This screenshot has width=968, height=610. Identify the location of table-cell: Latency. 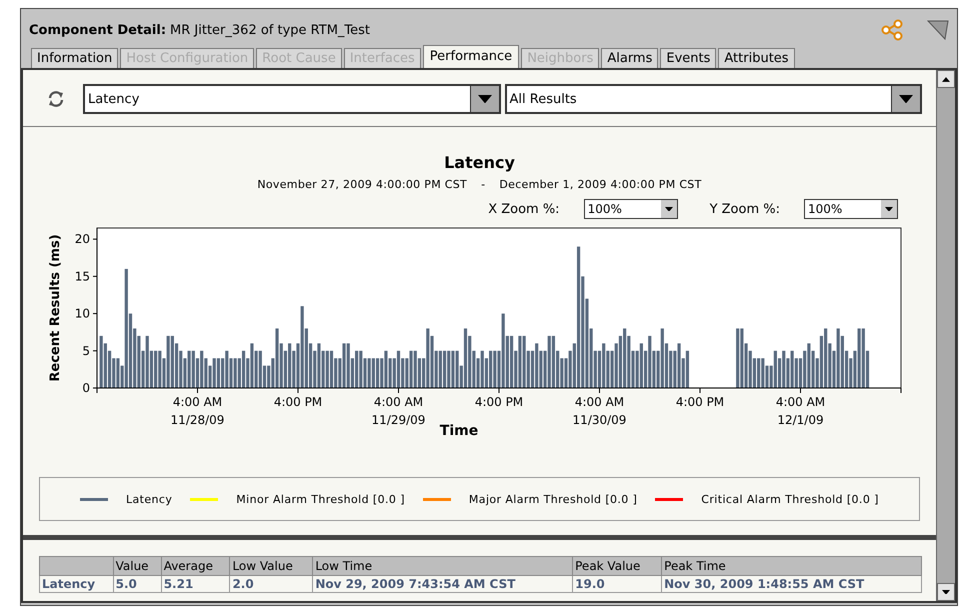
(77, 584).